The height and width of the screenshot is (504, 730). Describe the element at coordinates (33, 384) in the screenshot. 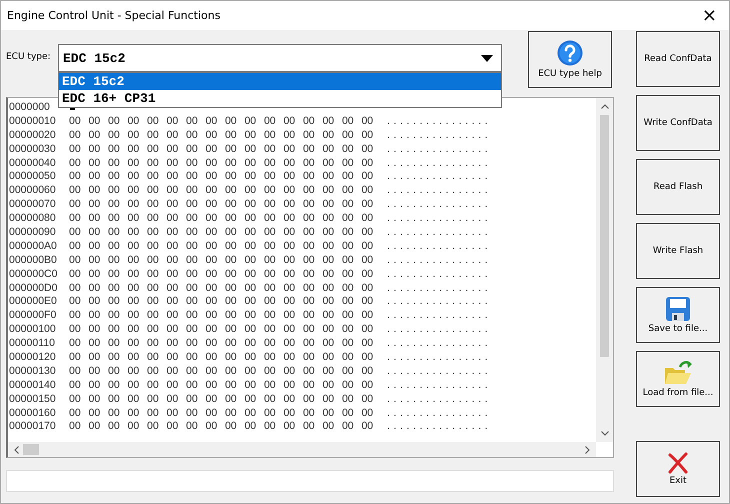

I see `offset-text: 00000140` at that location.